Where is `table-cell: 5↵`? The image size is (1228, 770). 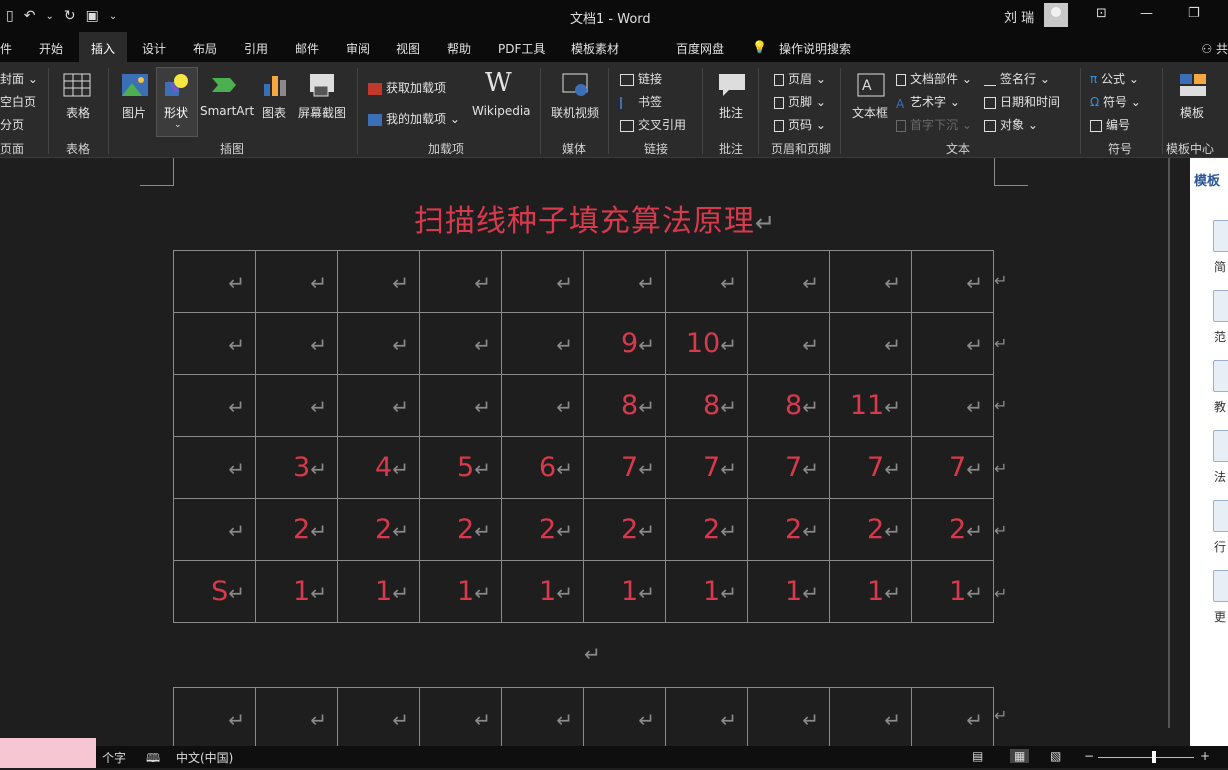 table-cell: 5↵ is located at coordinates (460, 467).